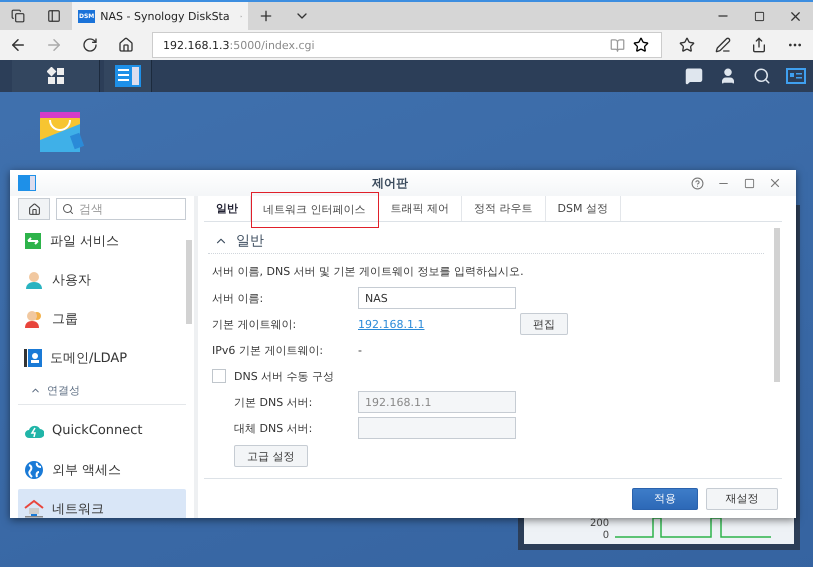 The width and height of the screenshot is (813, 567). Describe the element at coordinates (33, 358) in the screenshot. I see `directory-icon` at that location.